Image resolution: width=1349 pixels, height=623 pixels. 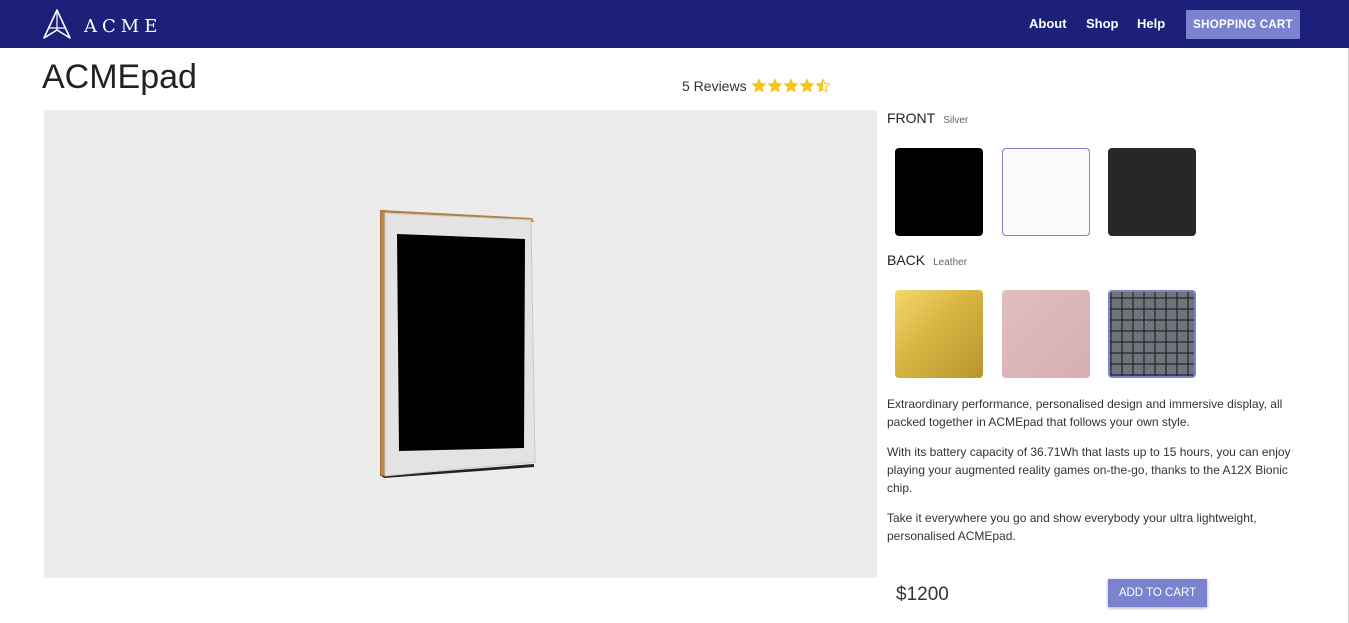 What do you see at coordinates (922, 594) in the screenshot?
I see `product-price: $1200` at bounding box center [922, 594].